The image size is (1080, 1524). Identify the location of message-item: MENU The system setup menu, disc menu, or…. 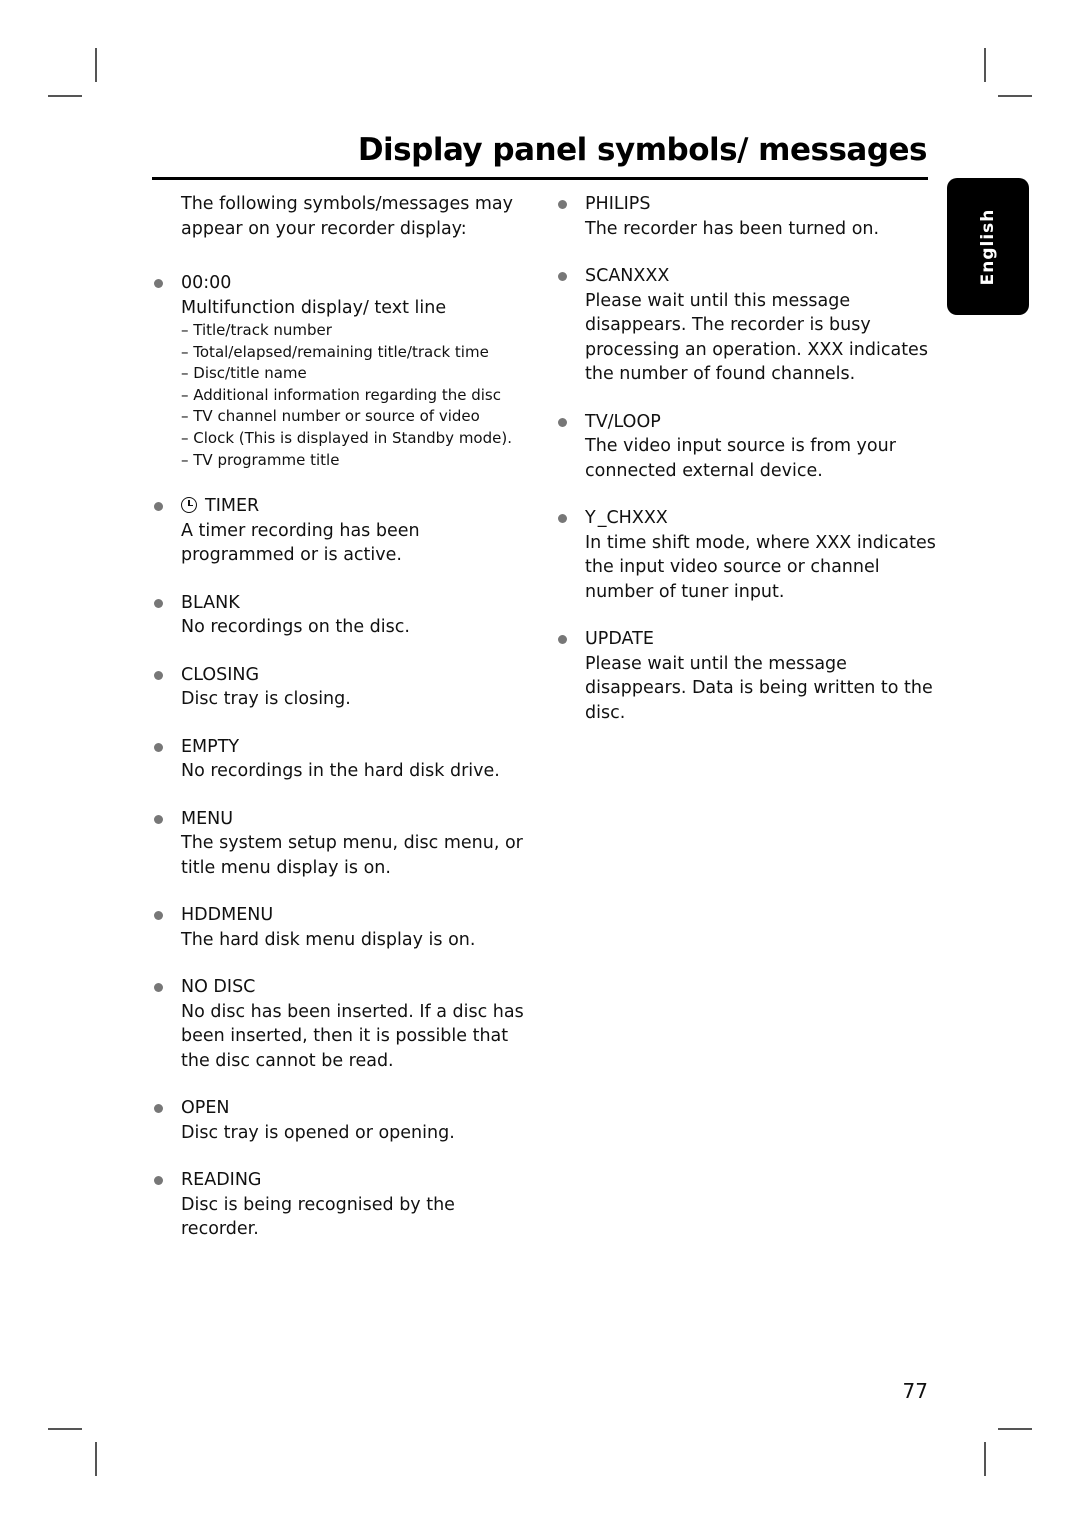
(342, 844).